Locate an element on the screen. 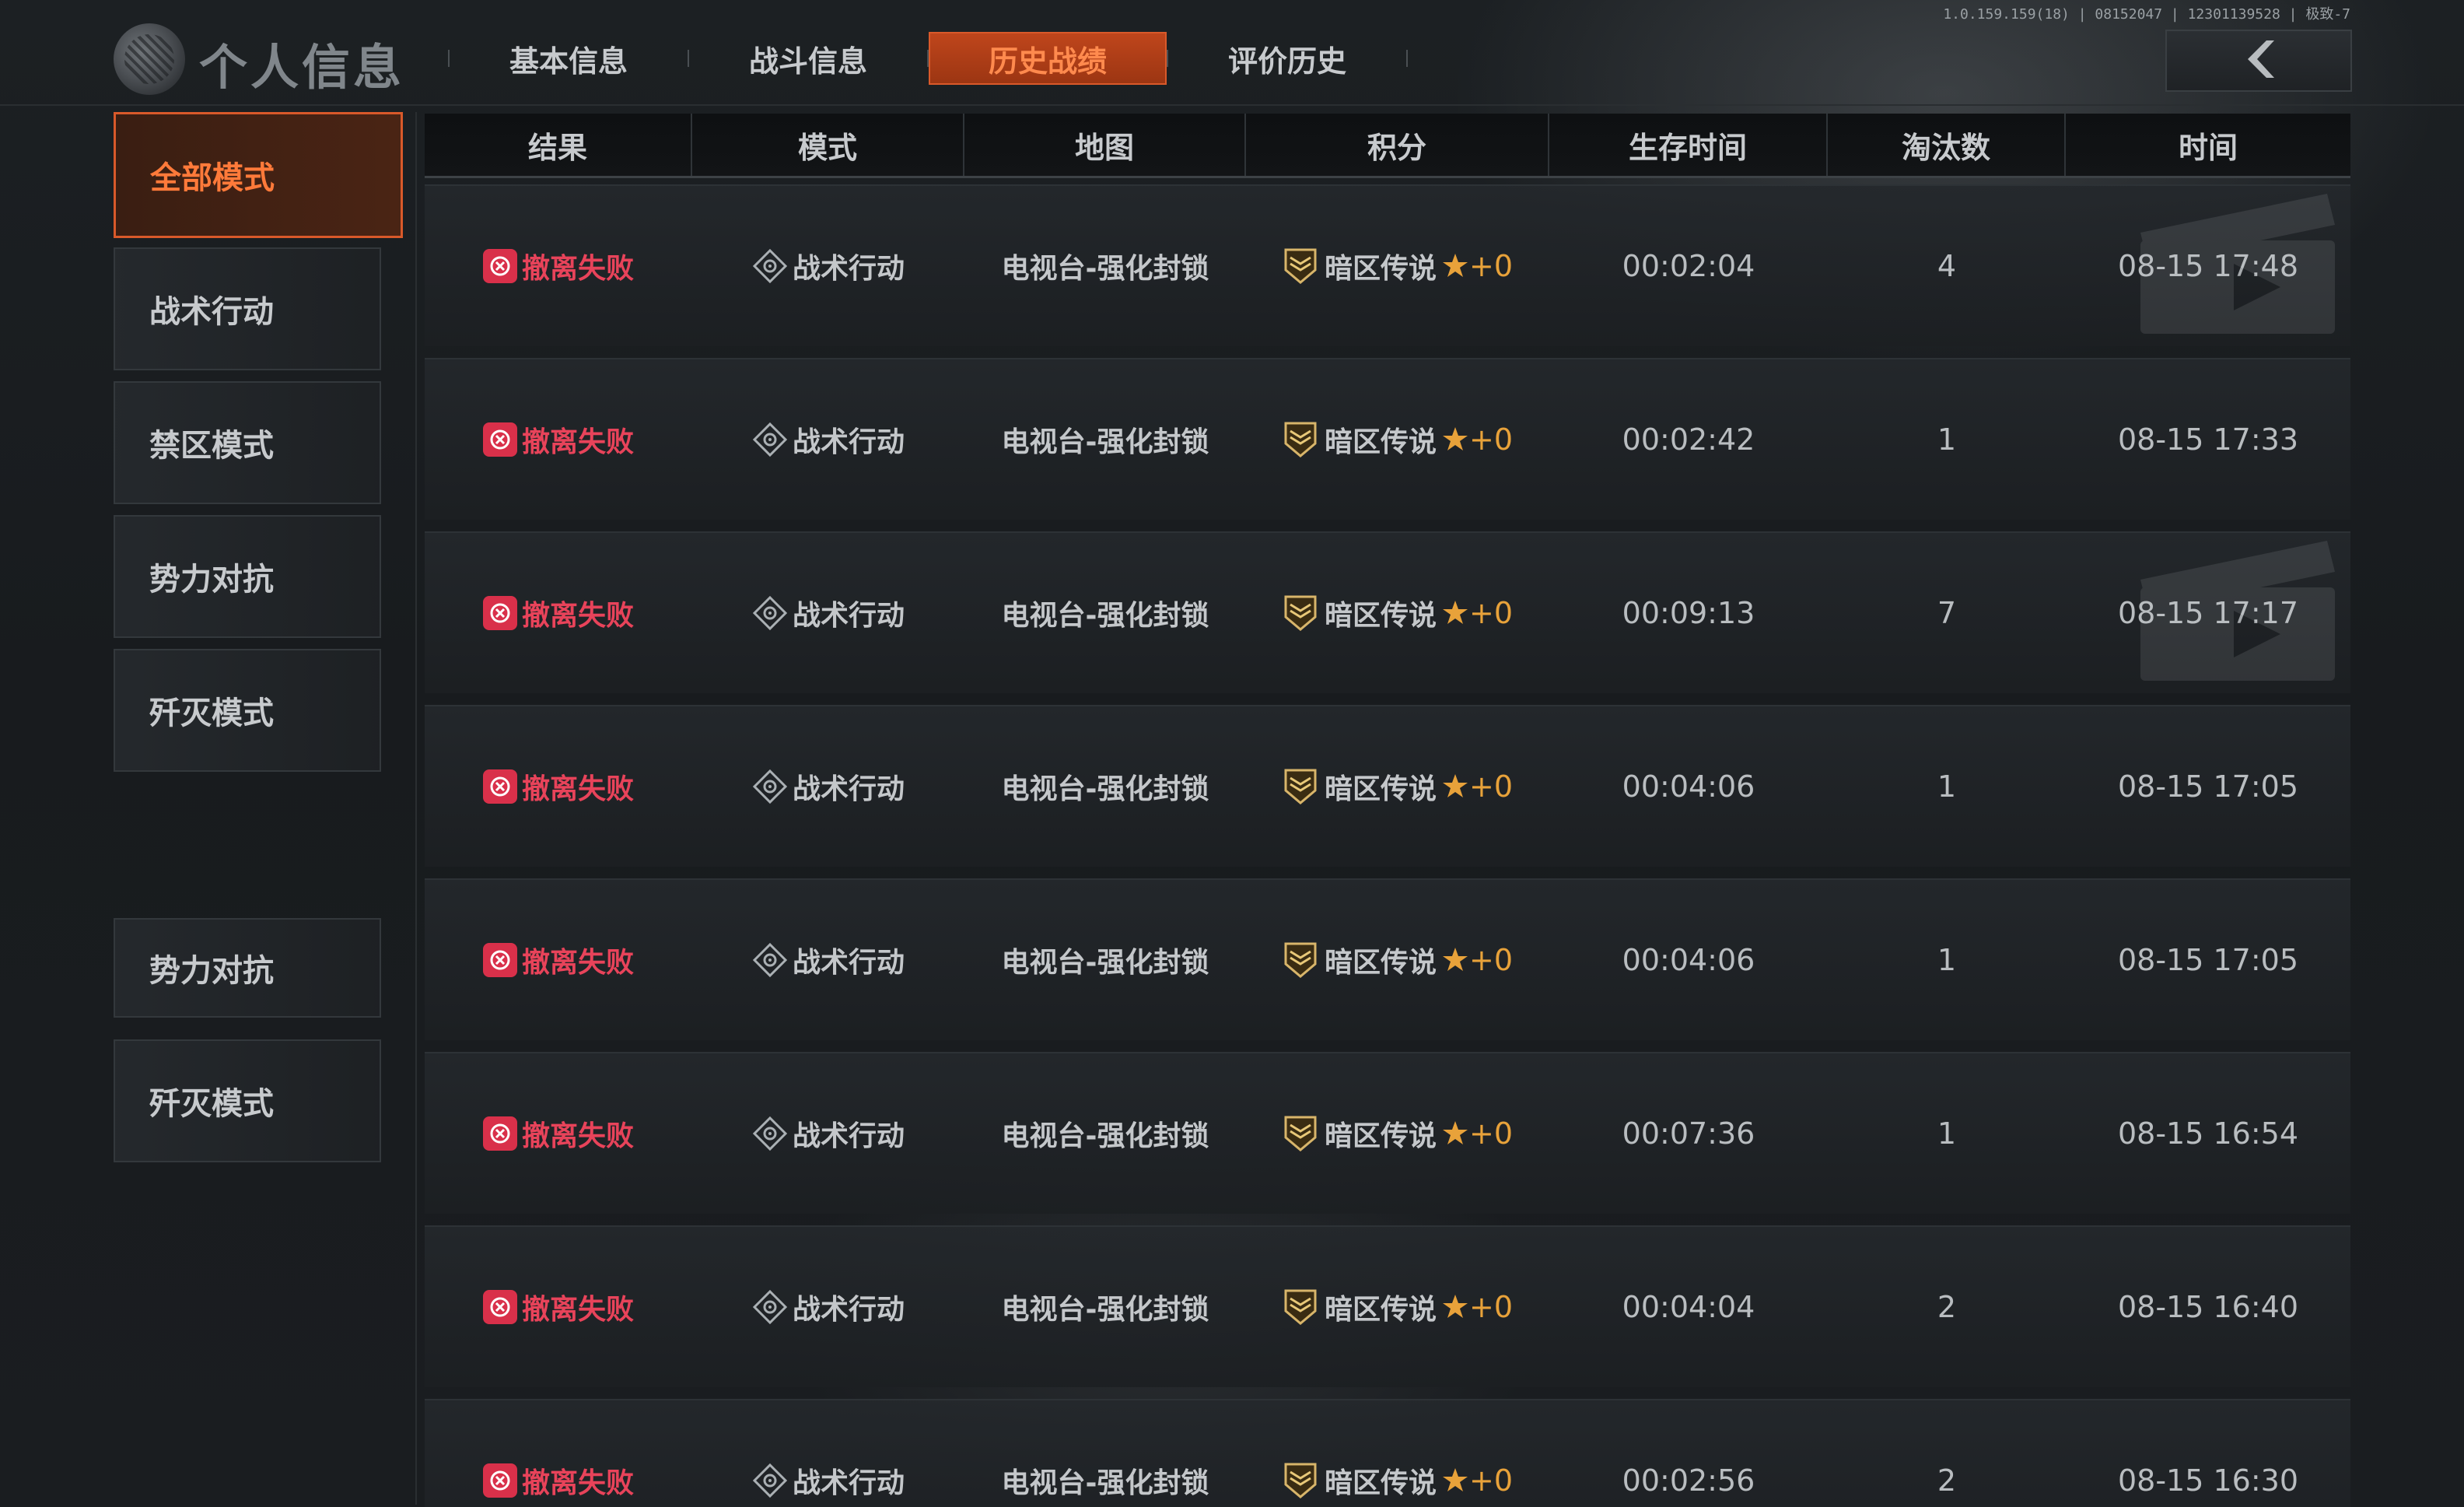 The height and width of the screenshot is (1507, 2464). clapperboard-watermark-icon is located at coordinates (2238, 266).